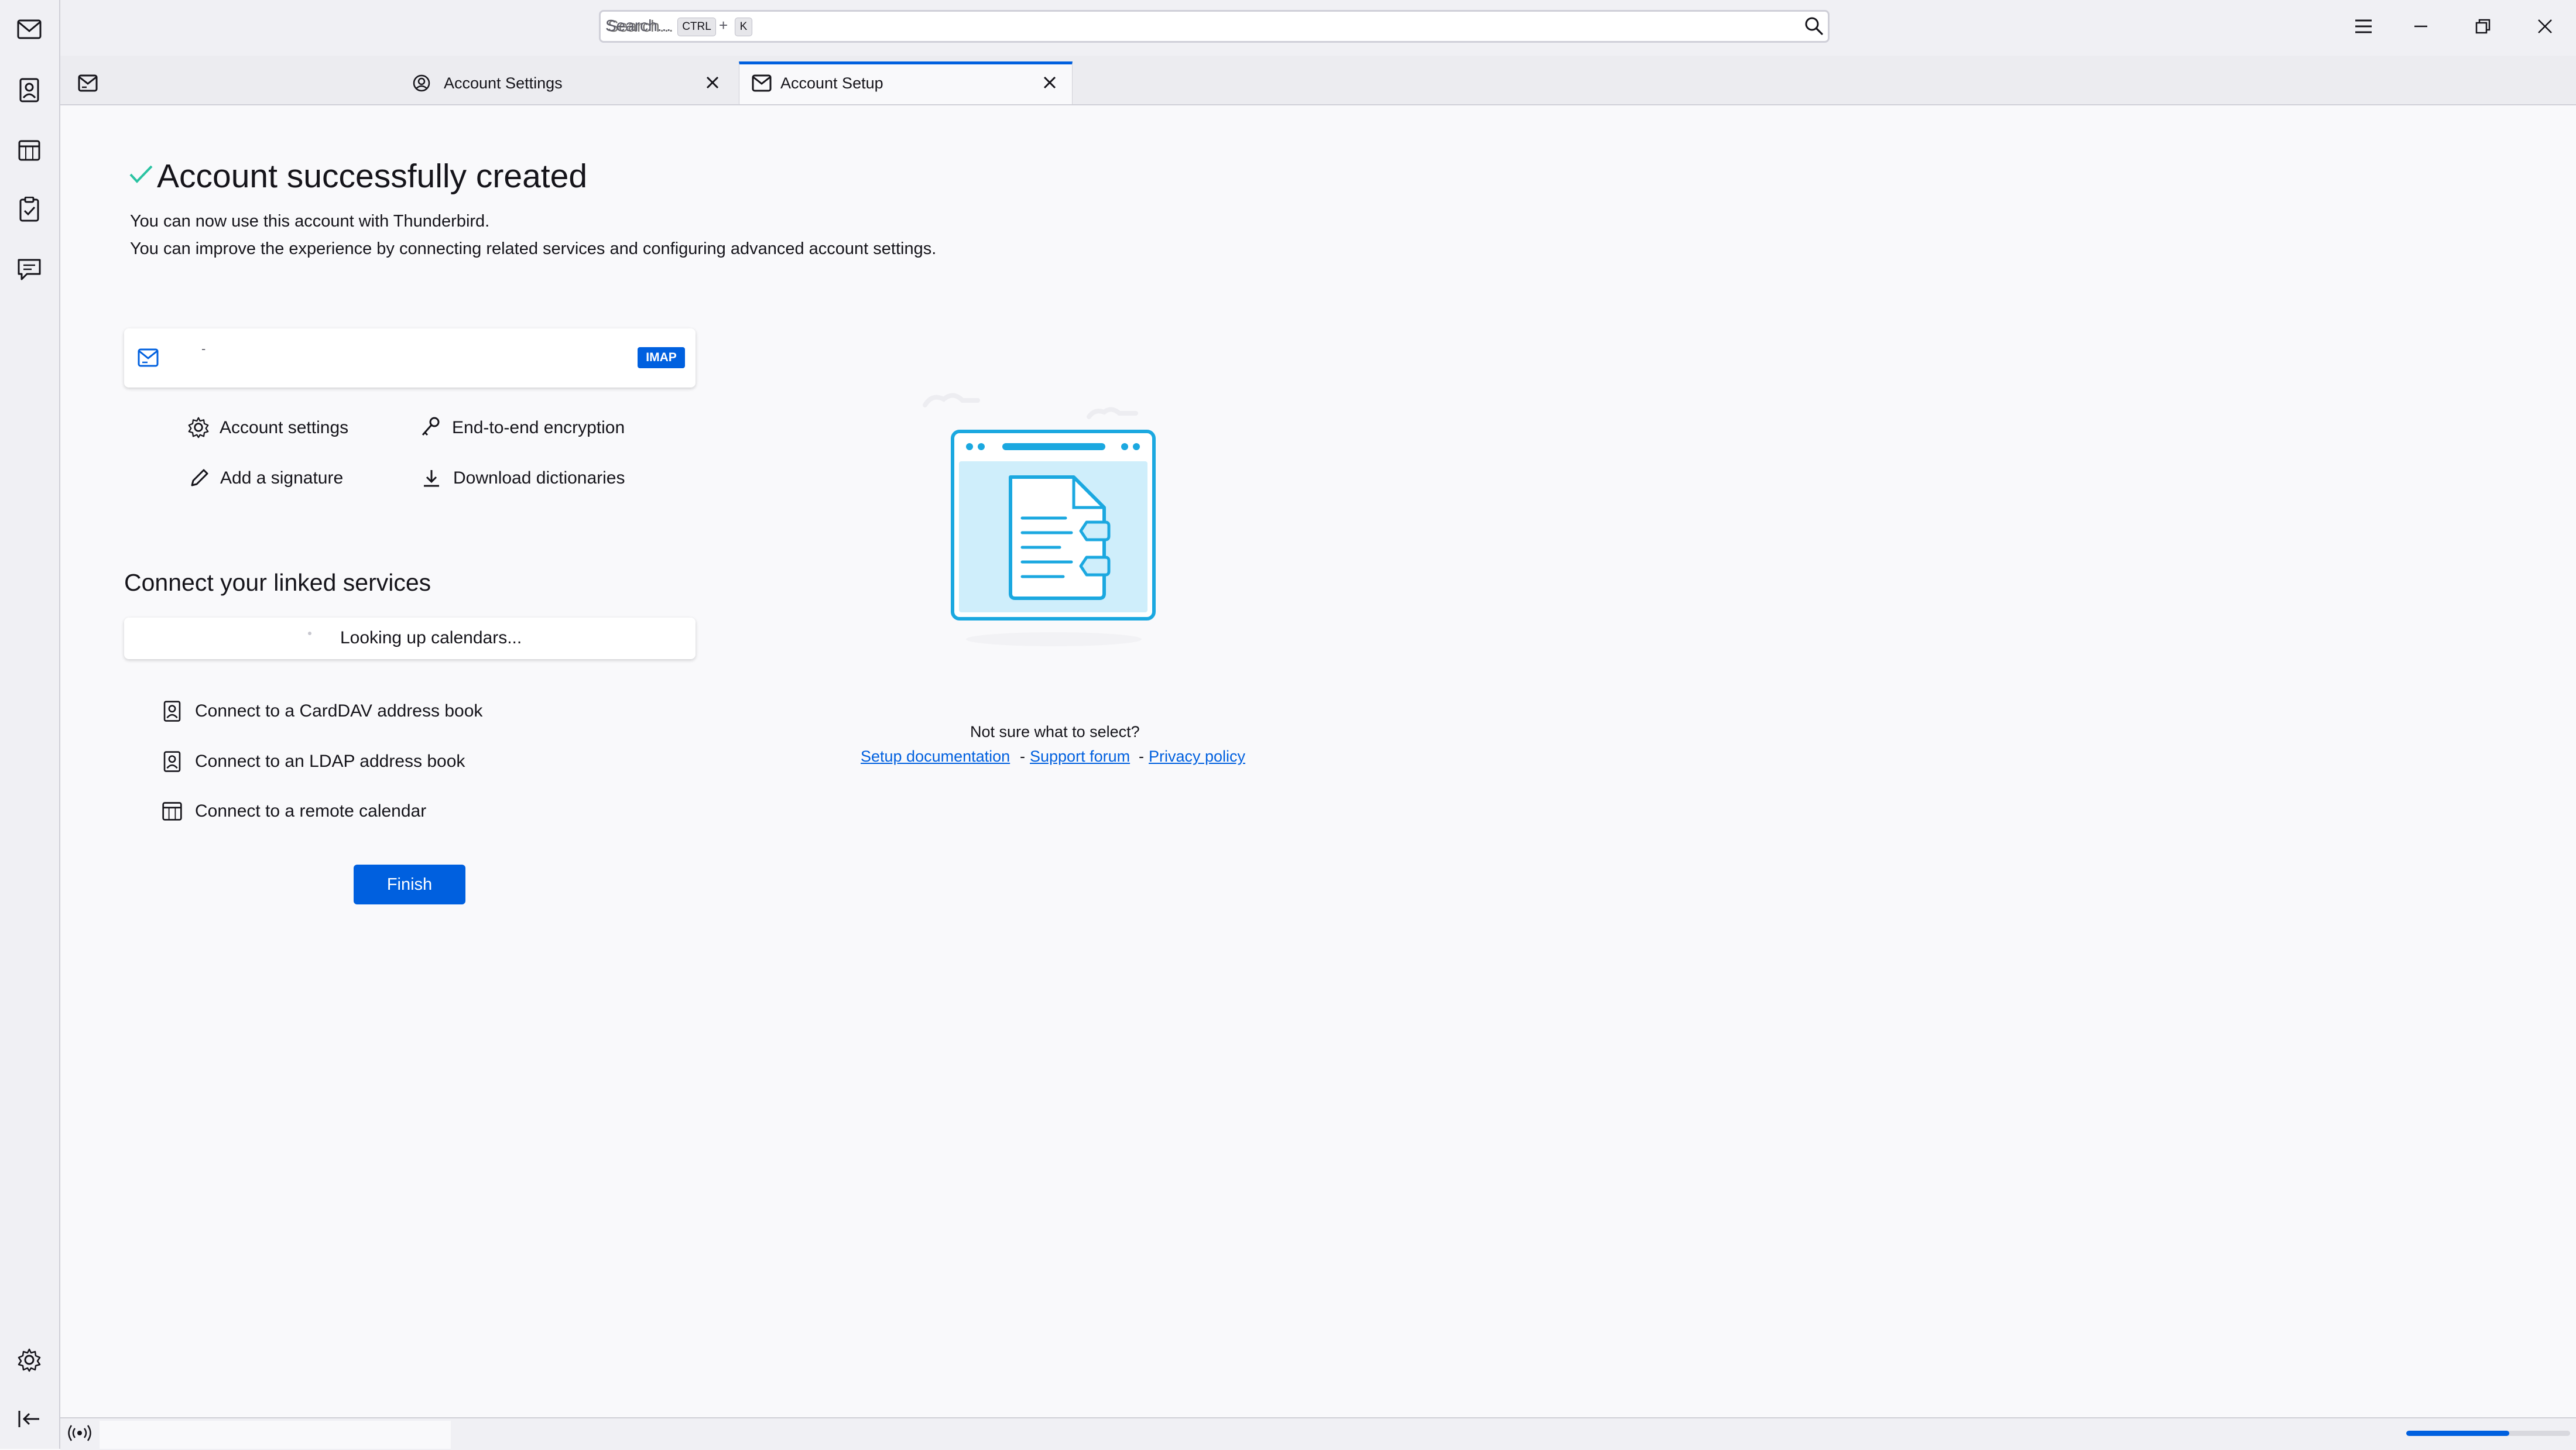 This screenshot has height=1450, width=2576. Describe the element at coordinates (409, 884) in the screenshot. I see `finish-button: Finish` at that location.